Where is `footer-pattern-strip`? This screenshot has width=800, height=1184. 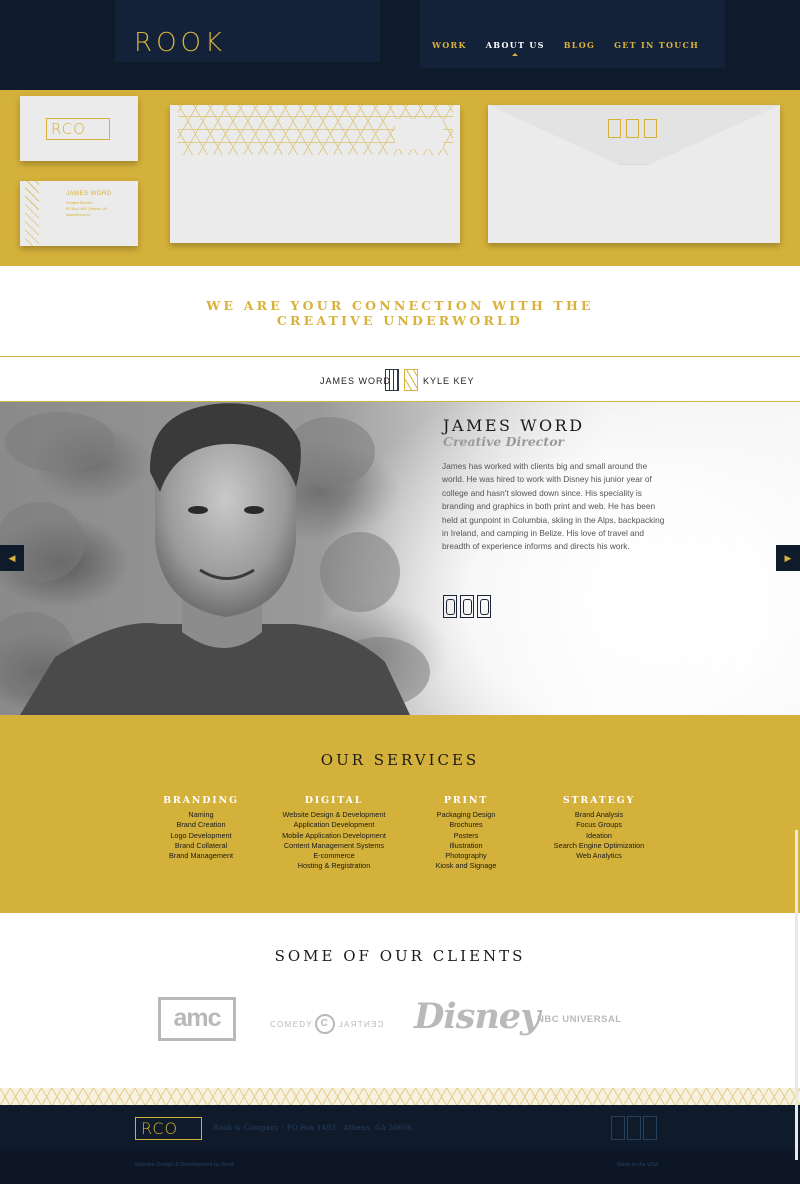
footer-pattern-strip is located at coordinates (400, 1096).